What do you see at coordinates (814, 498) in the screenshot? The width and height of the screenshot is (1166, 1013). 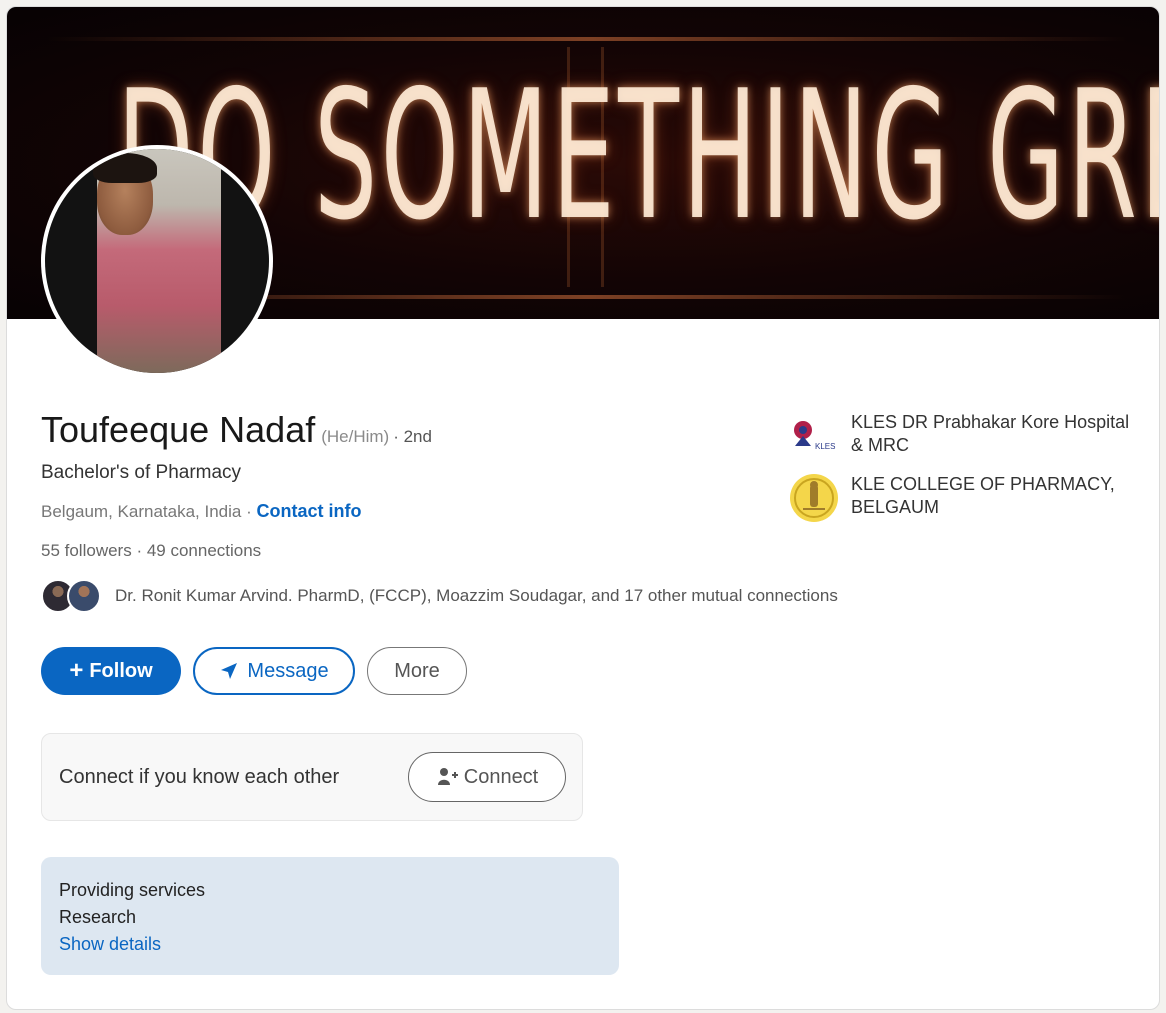 I see `kle-college-seal-icon` at bounding box center [814, 498].